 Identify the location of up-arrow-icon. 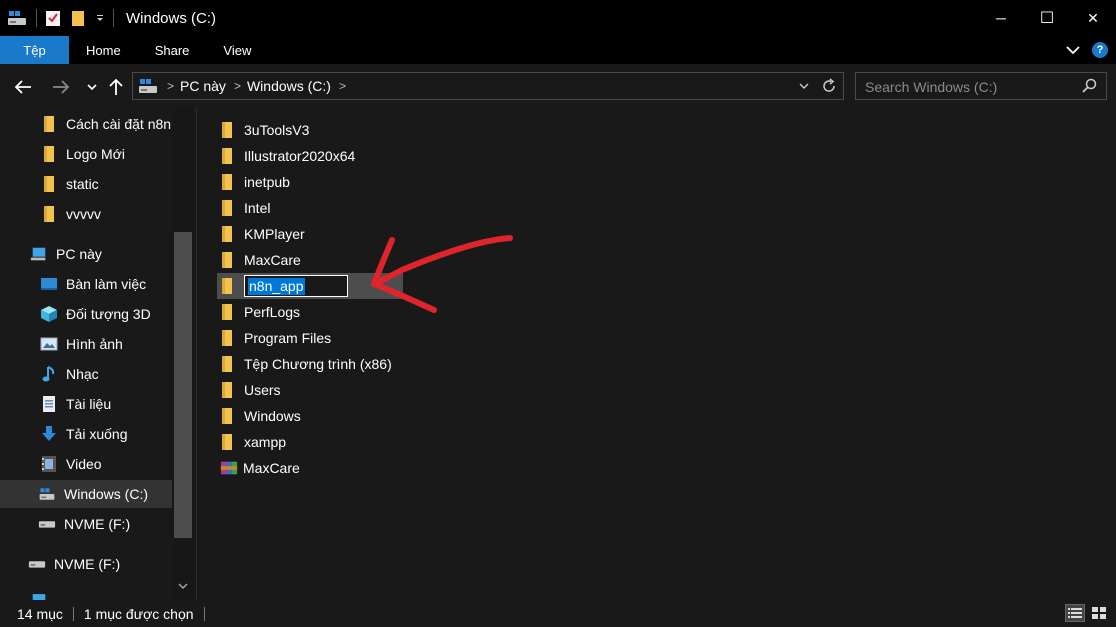
(116, 87).